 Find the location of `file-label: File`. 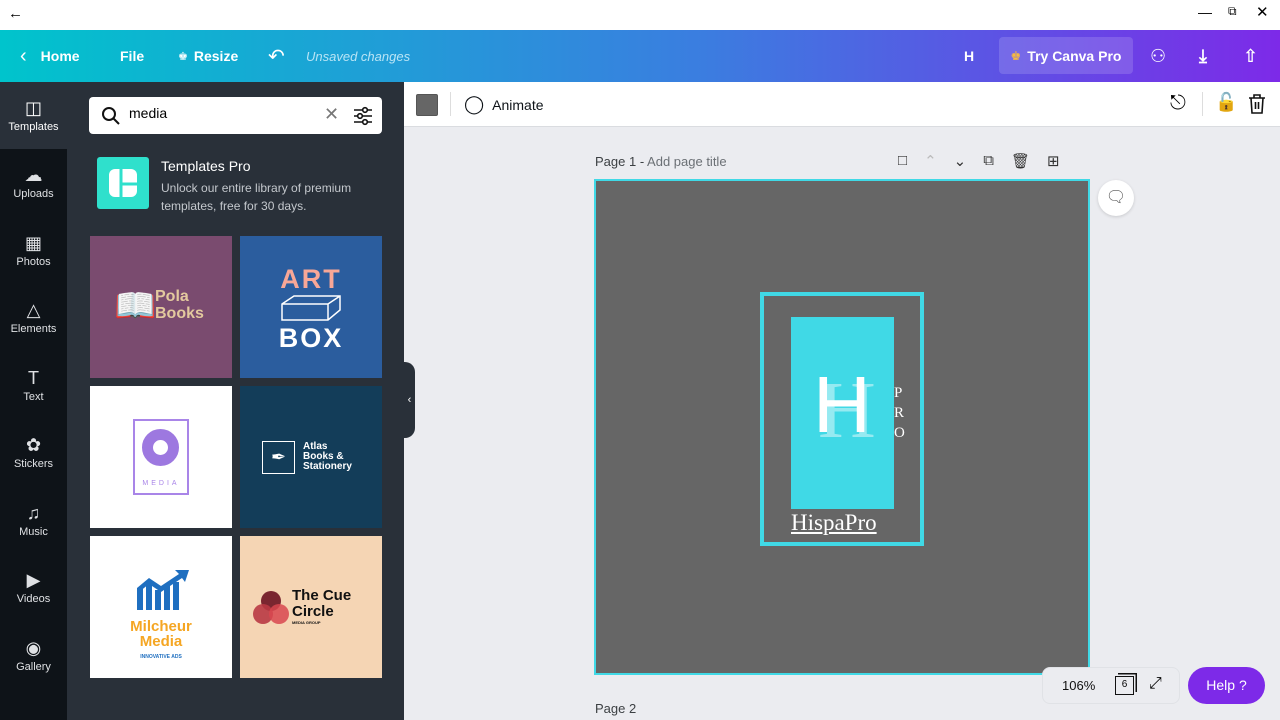

file-label: File is located at coordinates (132, 56).